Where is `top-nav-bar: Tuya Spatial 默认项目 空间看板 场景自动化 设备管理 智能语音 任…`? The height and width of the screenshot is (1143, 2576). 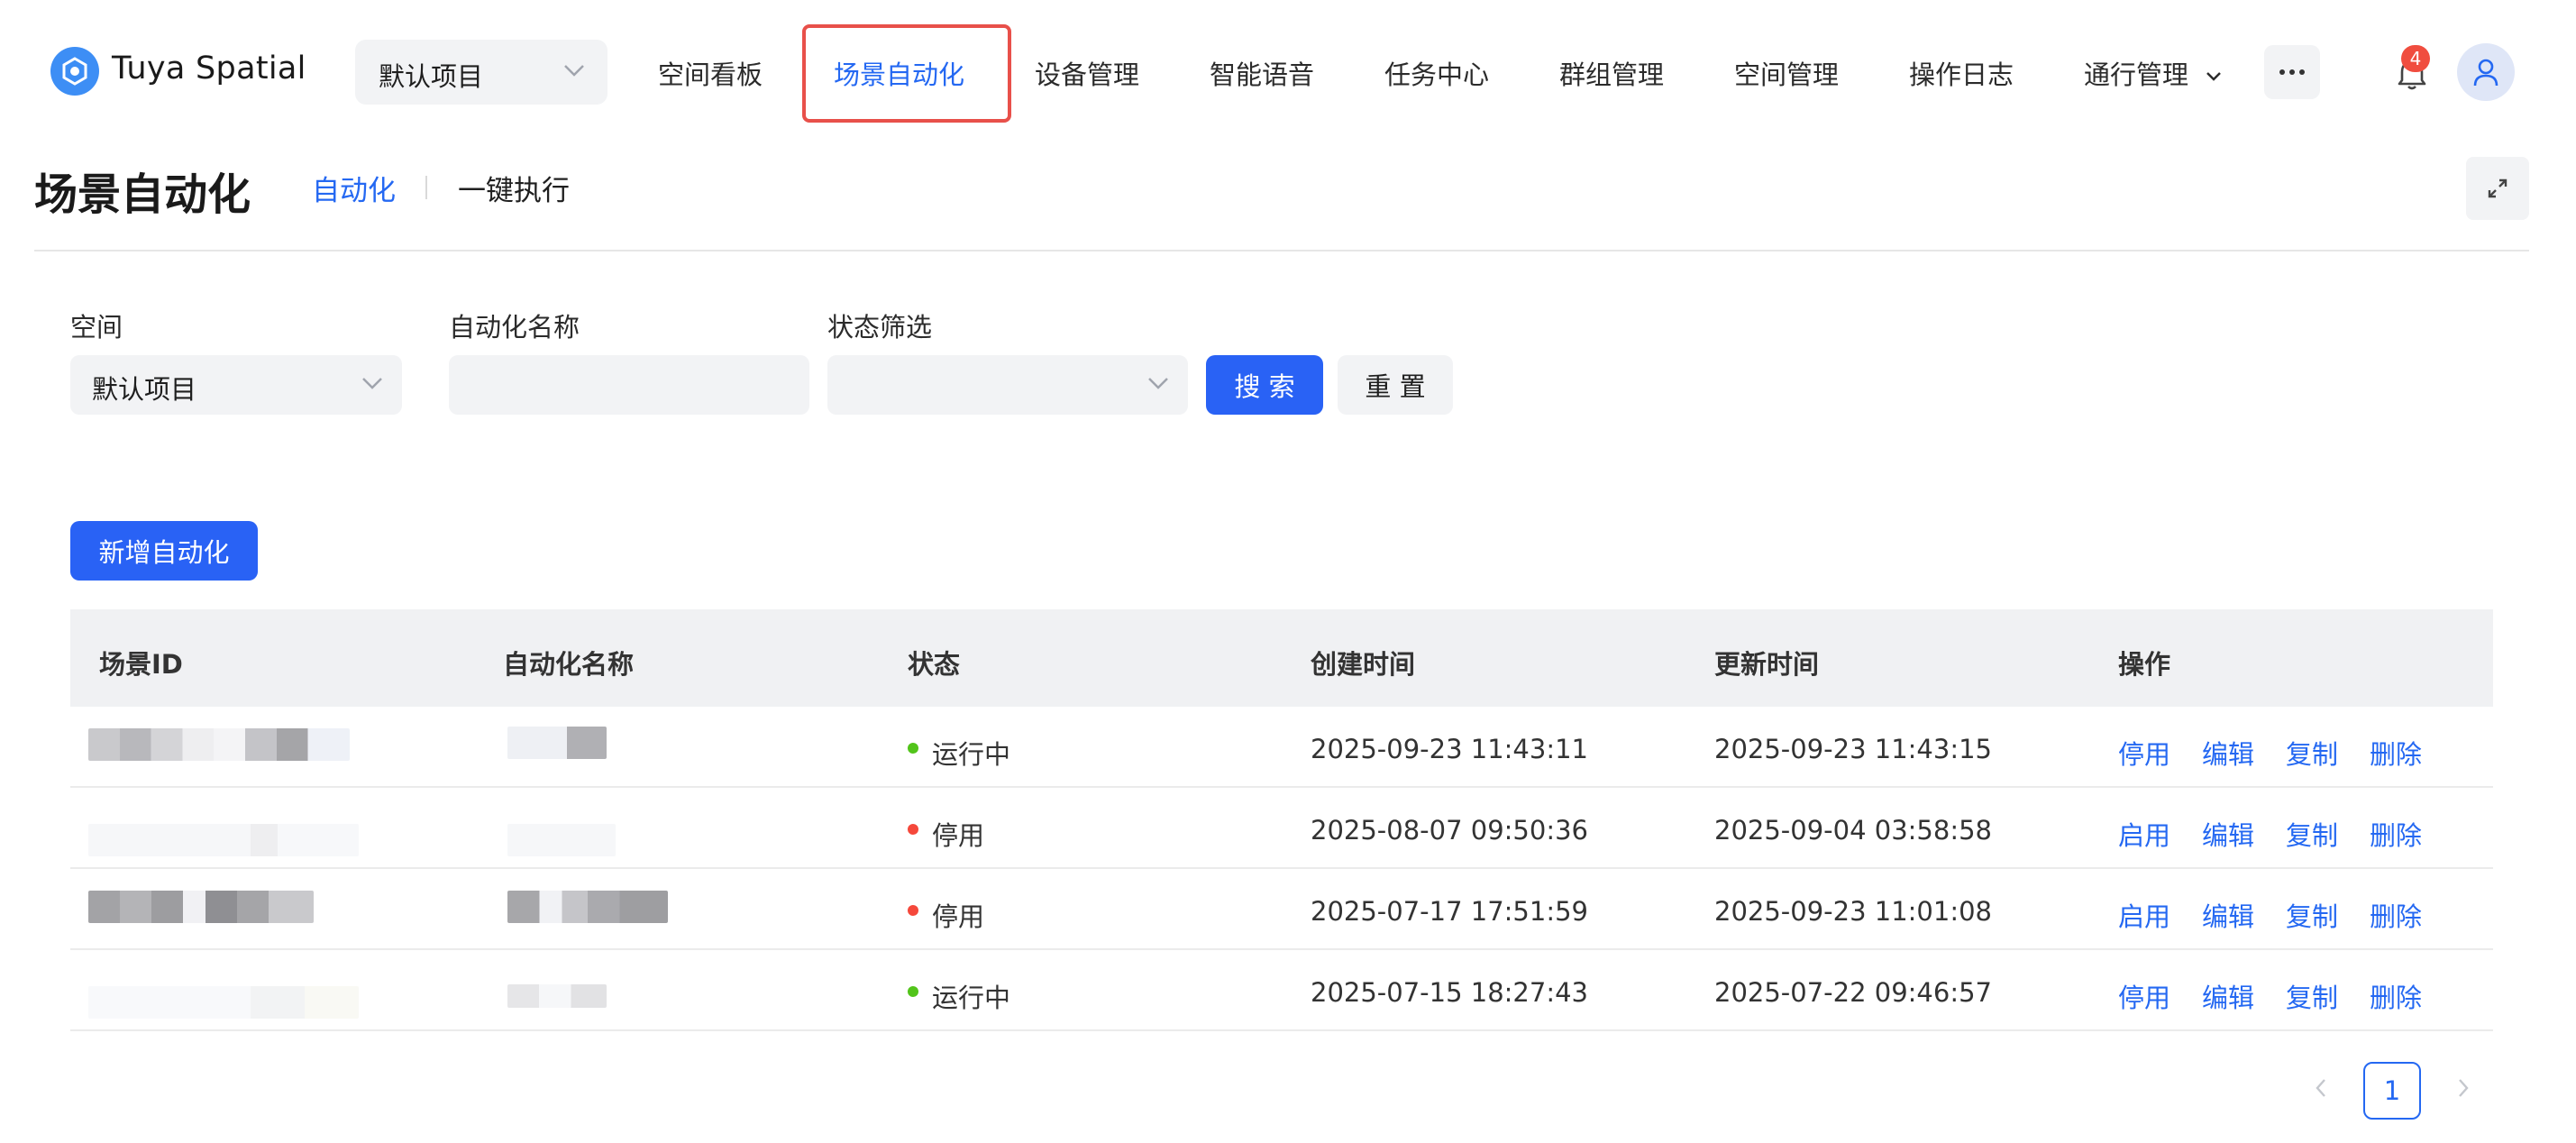 top-nav-bar: Tuya Spatial 默认项目 空间看板 场景自动化 设备管理 智能语音 任… is located at coordinates (1288, 72).